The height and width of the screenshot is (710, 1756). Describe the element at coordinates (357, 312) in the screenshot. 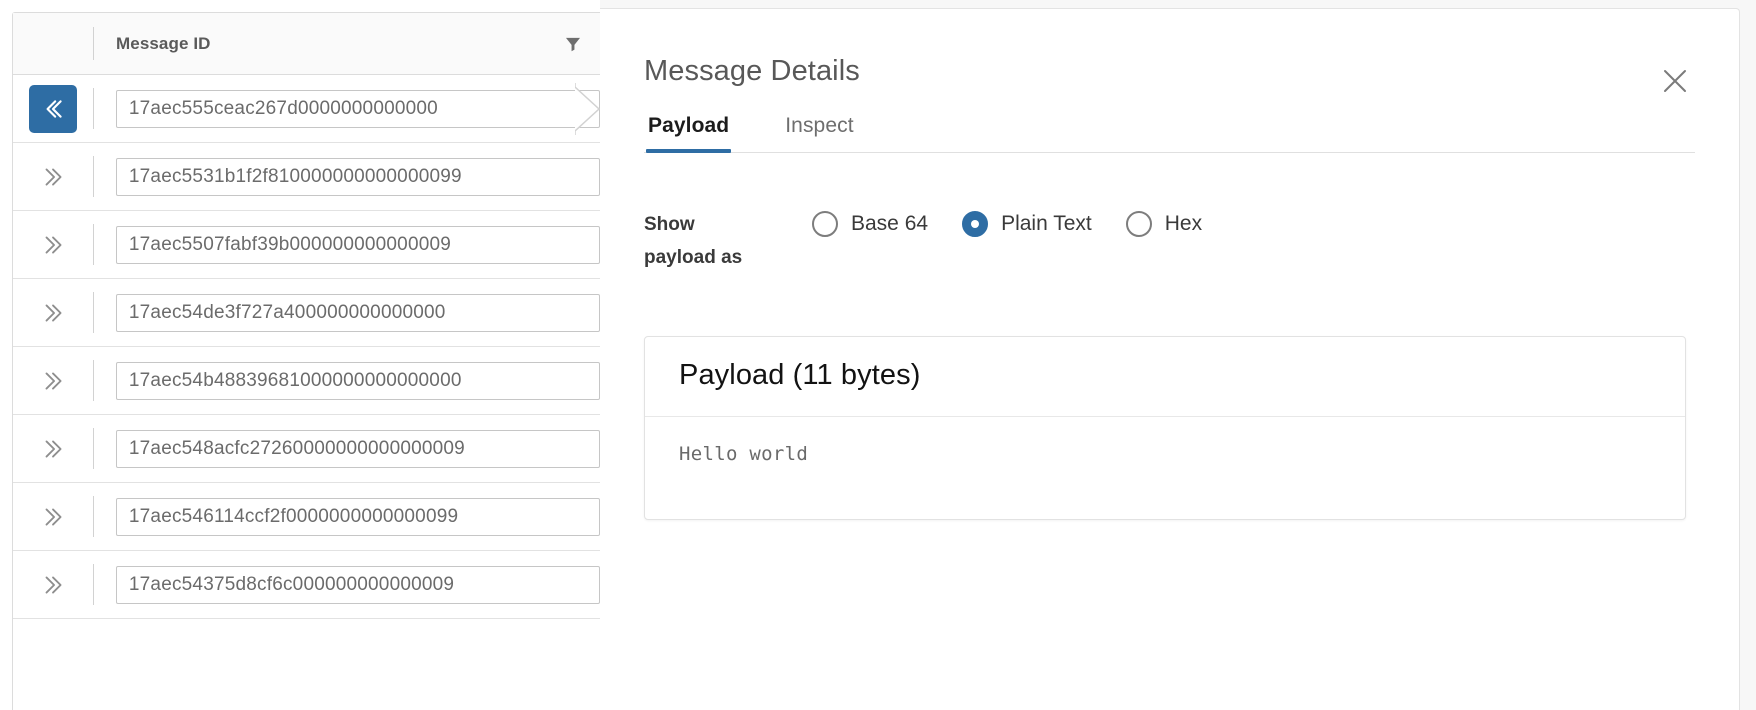

I see `message-id-value: 17aec54de3f727a400000000000000` at that location.